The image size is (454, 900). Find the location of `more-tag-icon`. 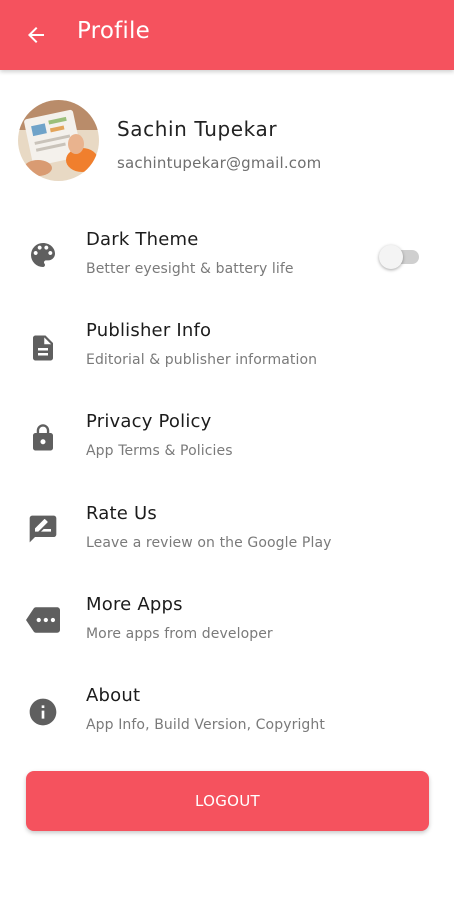

more-tag-icon is located at coordinates (43, 620).